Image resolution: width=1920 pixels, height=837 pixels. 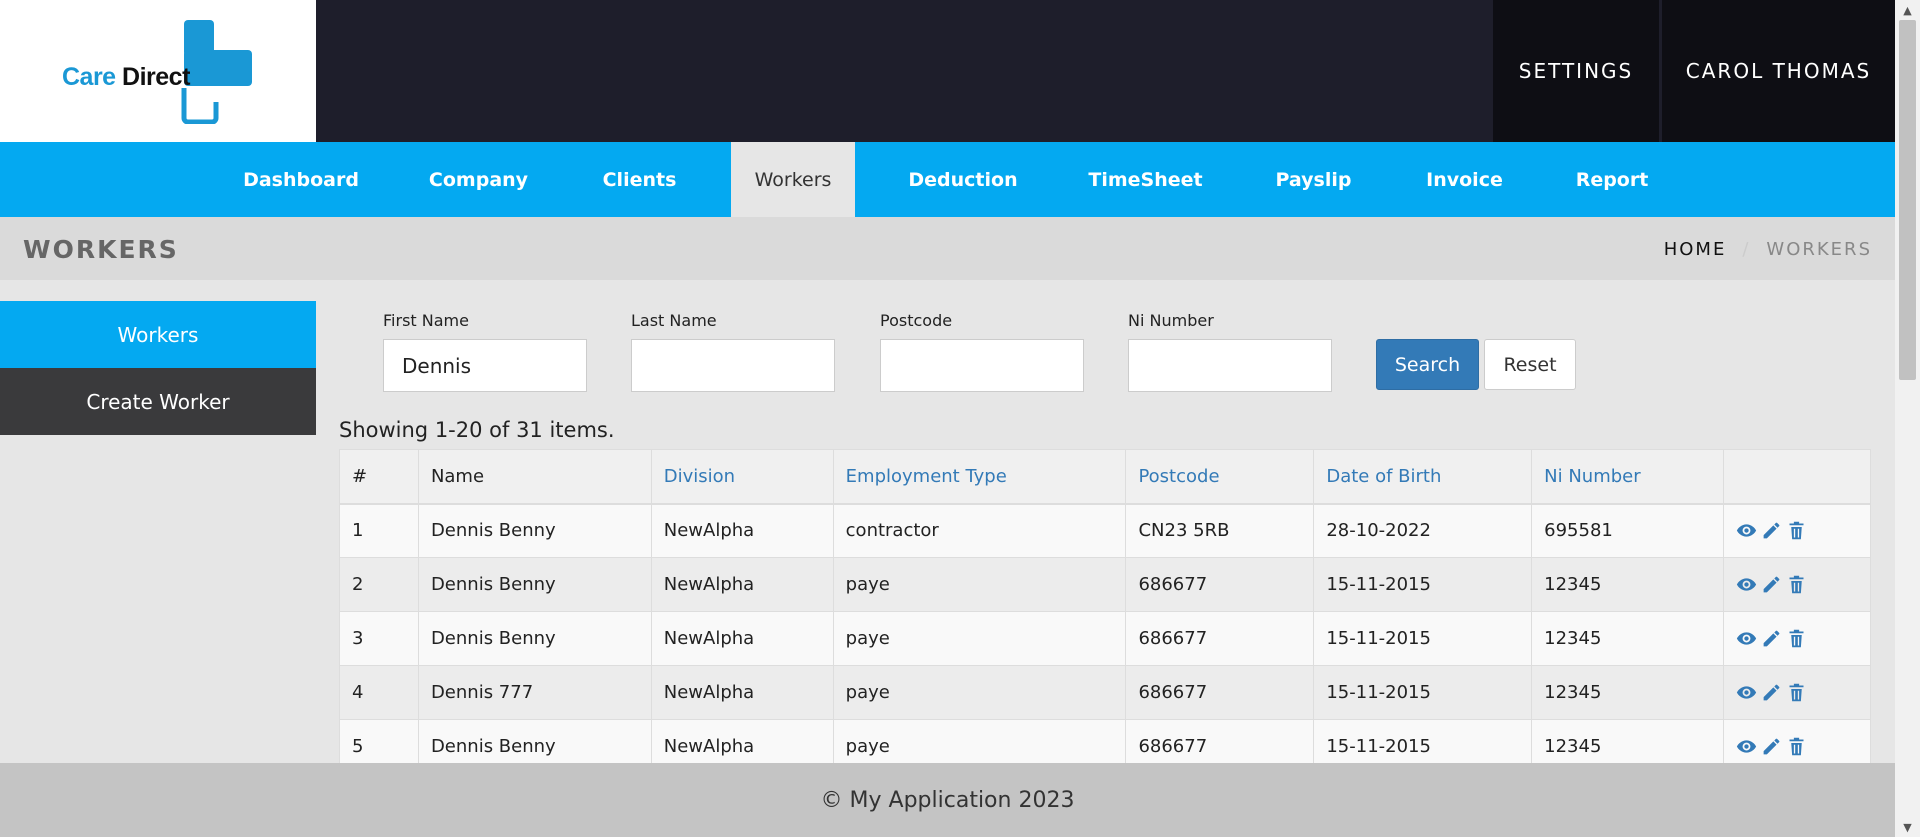 What do you see at coordinates (379, 477) in the screenshot?
I see `column-header-index: #` at bounding box center [379, 477].